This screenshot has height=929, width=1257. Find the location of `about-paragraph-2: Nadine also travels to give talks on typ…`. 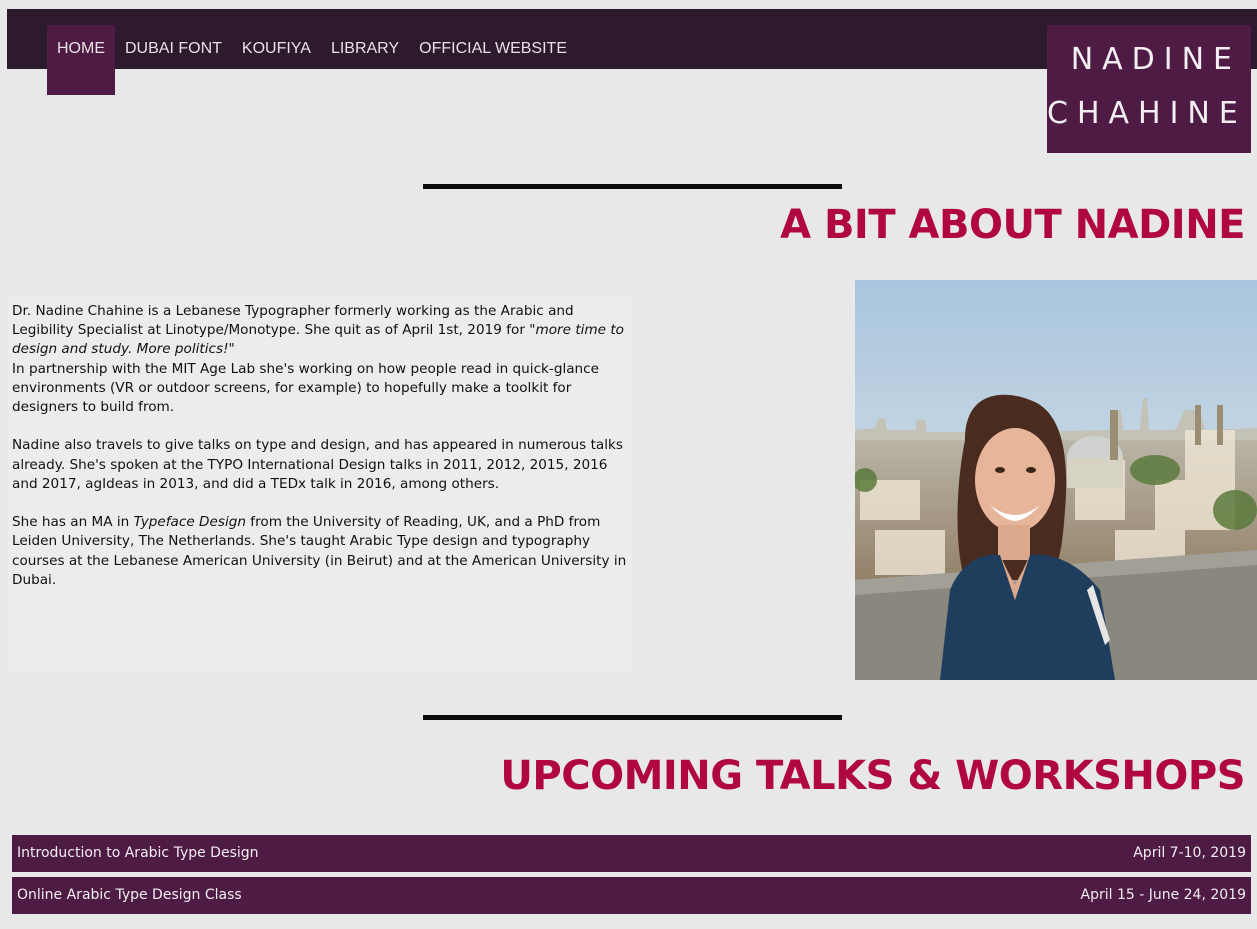

about-paragraph-2: Nadine also travels to give talks on typ… is located at coordinates (317, 464).